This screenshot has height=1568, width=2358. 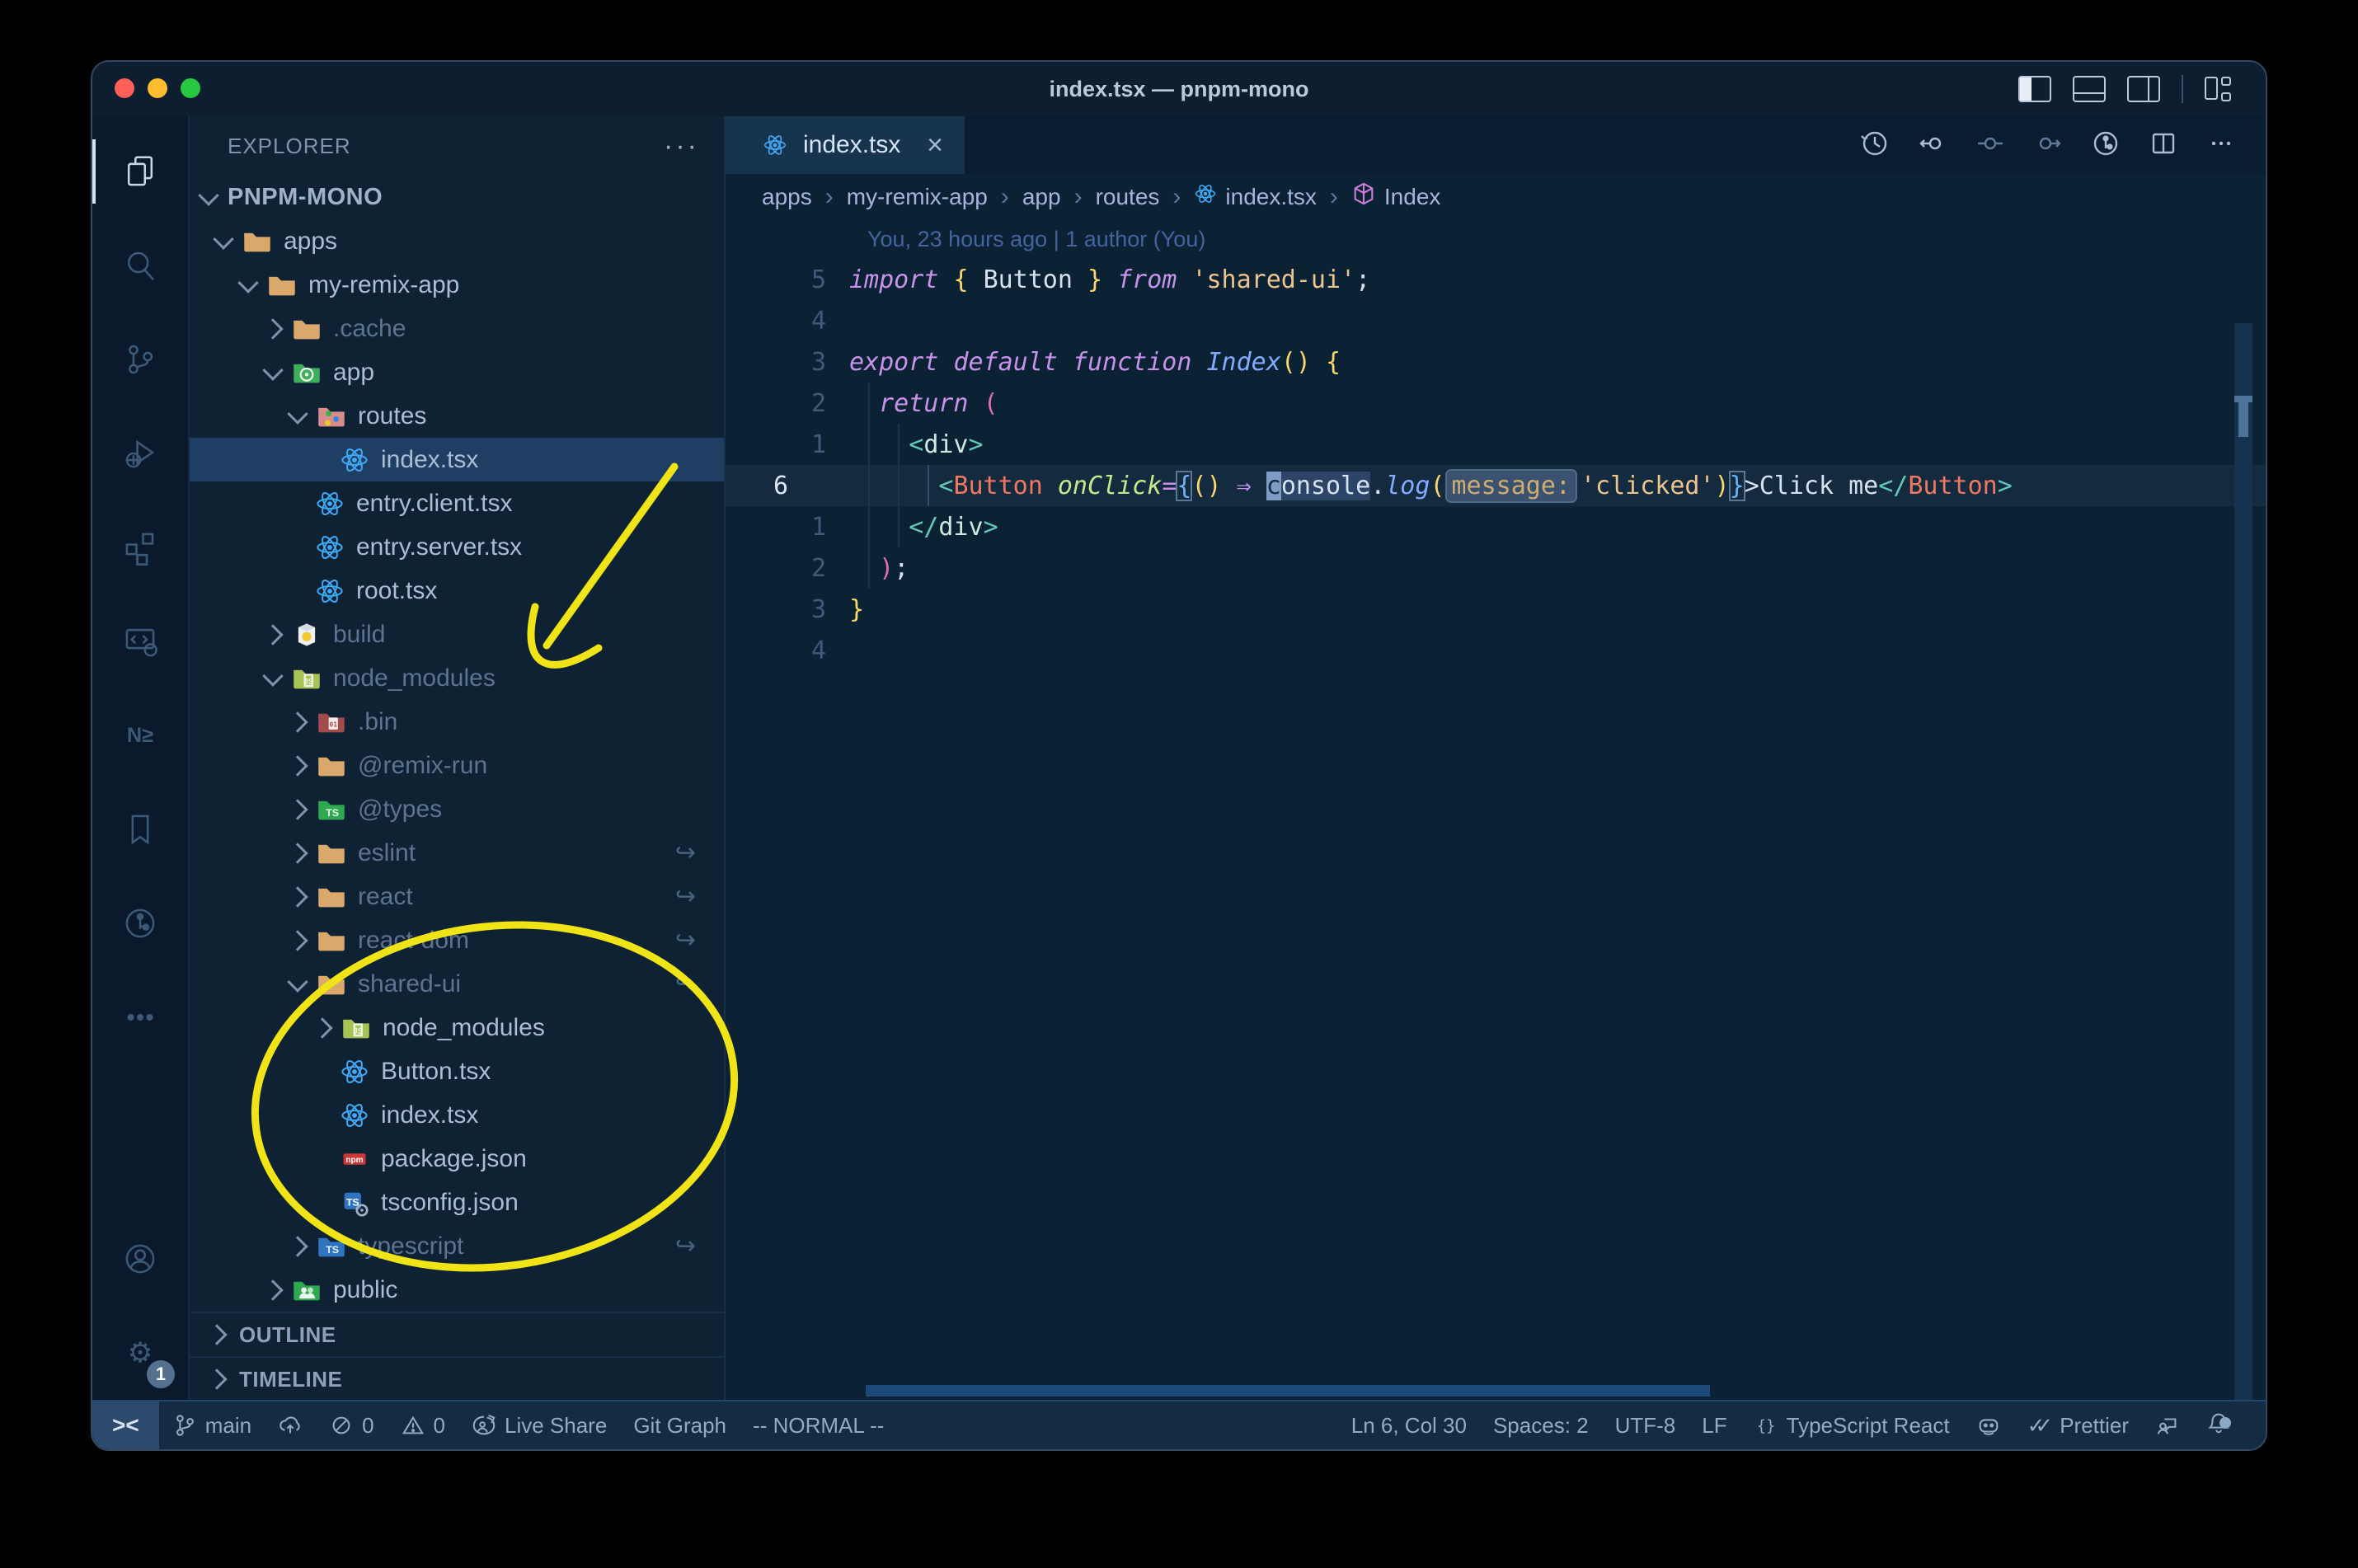 What do you see at coordinates (1496, 568) in the screenshot?
I see `code-line: 2 );` at bounding box center [1496, 568].